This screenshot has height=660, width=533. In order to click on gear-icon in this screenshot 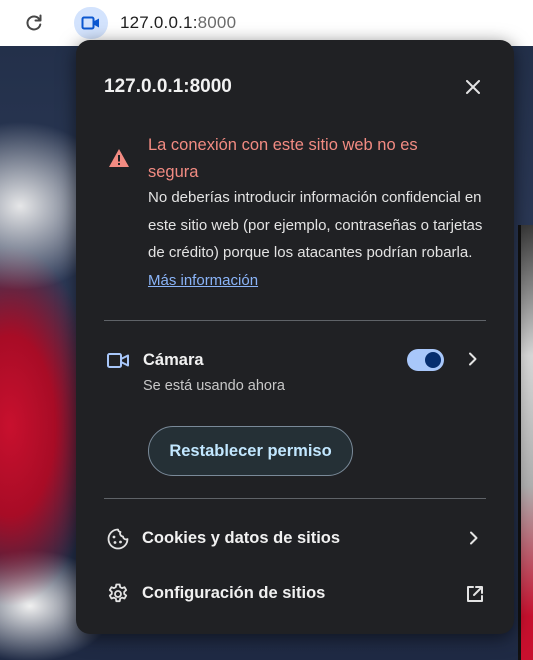, I will do `click(118, 593)`.